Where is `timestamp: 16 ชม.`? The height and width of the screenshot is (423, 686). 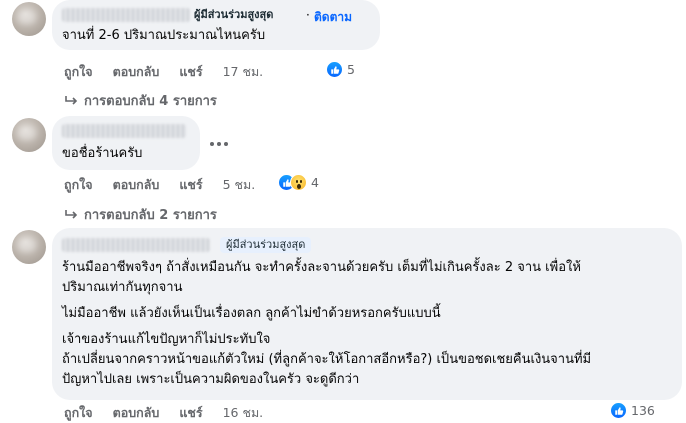 timestamp: 16 ชม. is located at coordinates (243, 413).